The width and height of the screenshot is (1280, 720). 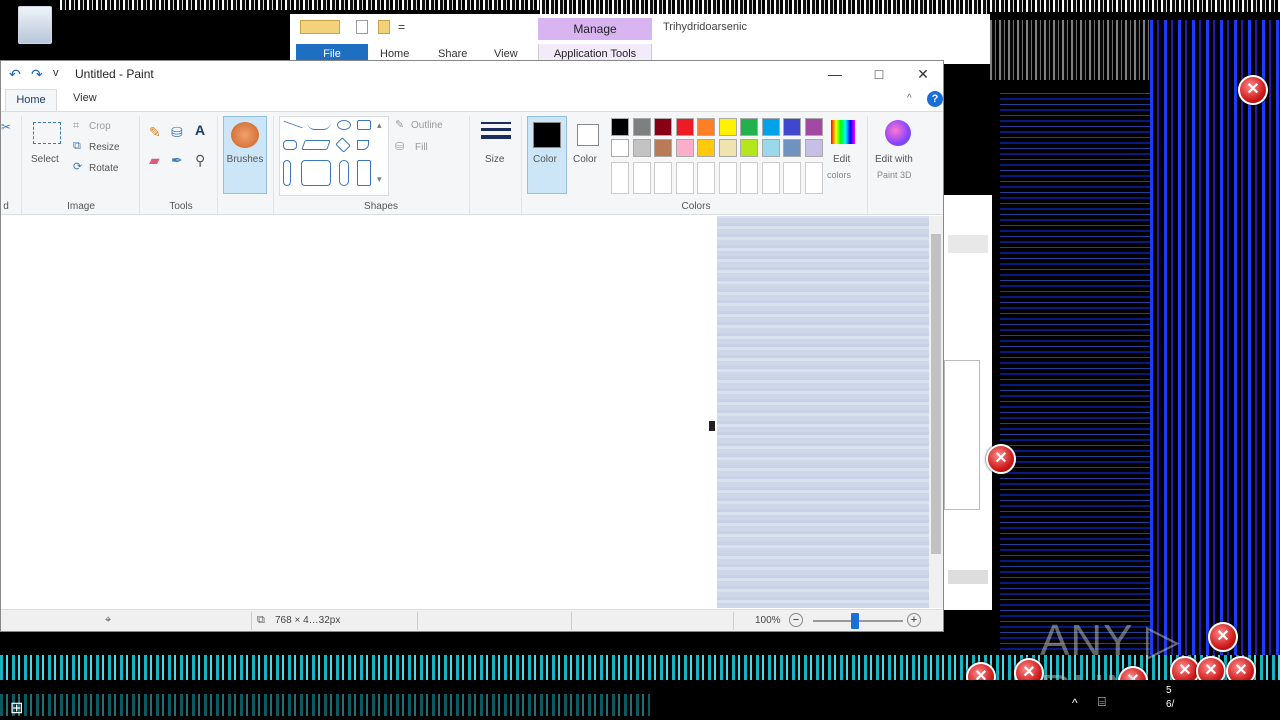 I want to click on outline-icon: ✎, so click(x=399, y=124).